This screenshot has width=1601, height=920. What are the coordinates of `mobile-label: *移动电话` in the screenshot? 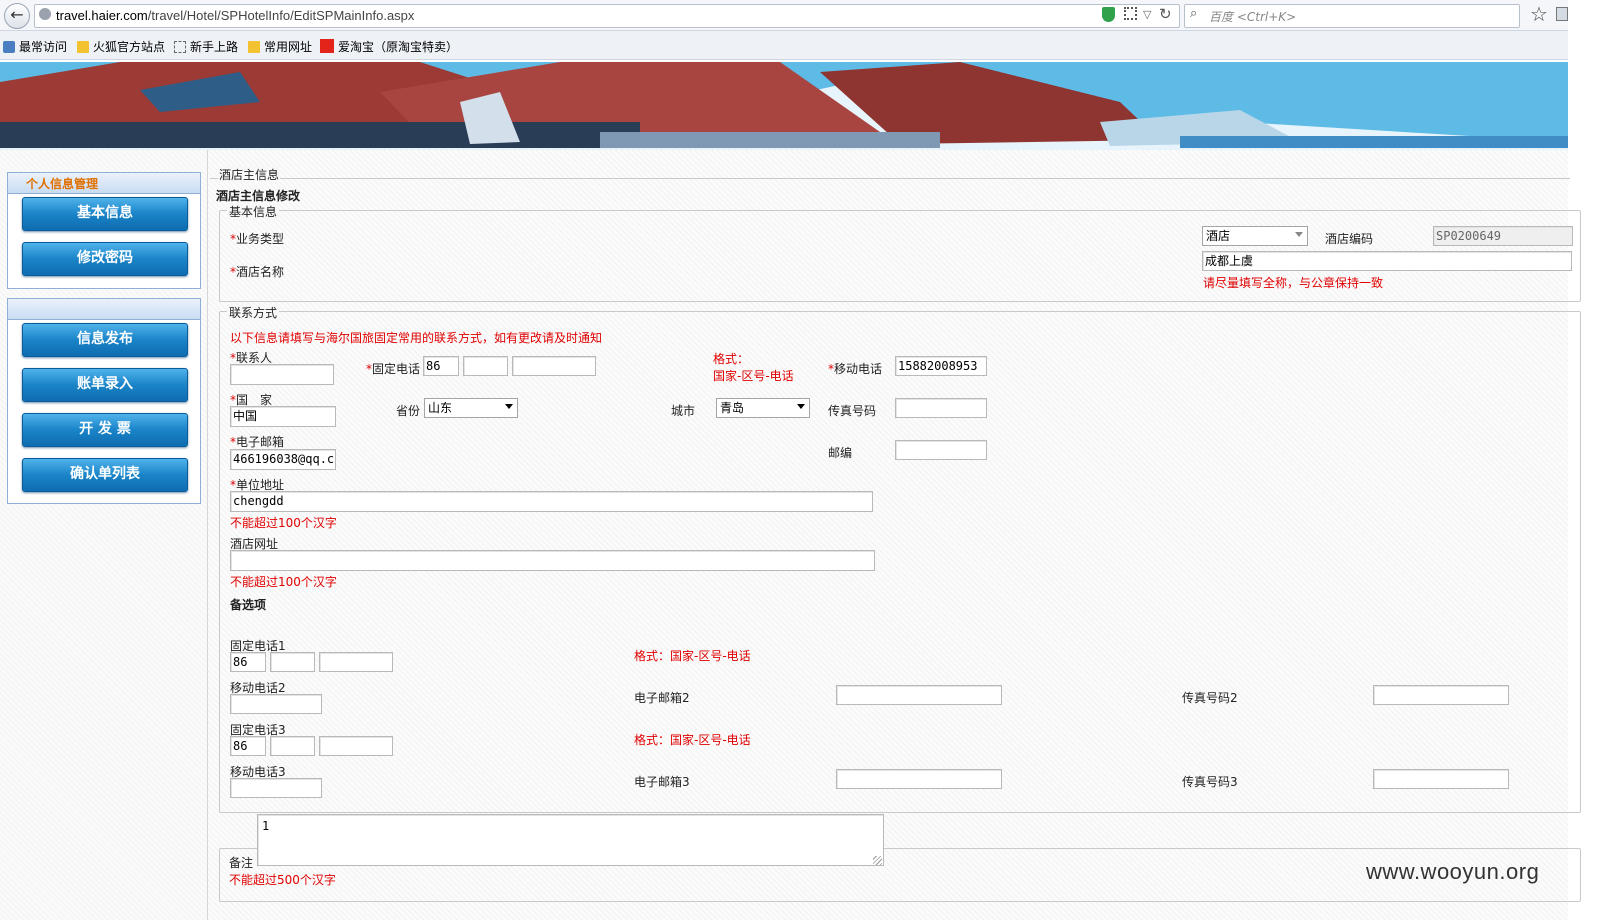 It's located at (855, 369).